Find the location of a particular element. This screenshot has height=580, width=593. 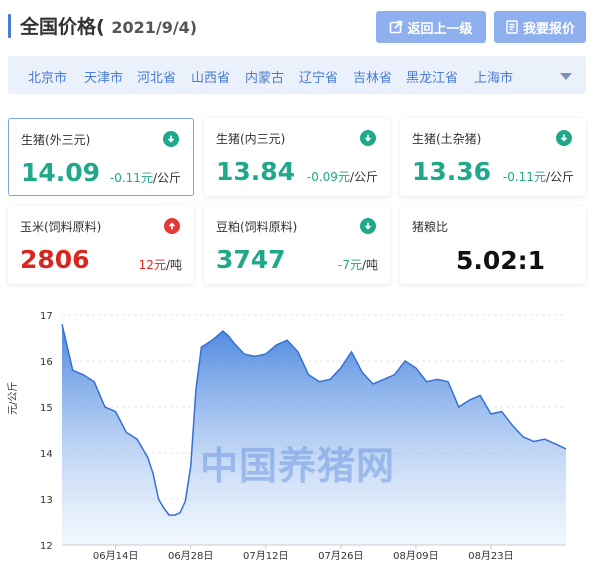

x-tick-label: 06月28日 is located at coordinates (190, 556).